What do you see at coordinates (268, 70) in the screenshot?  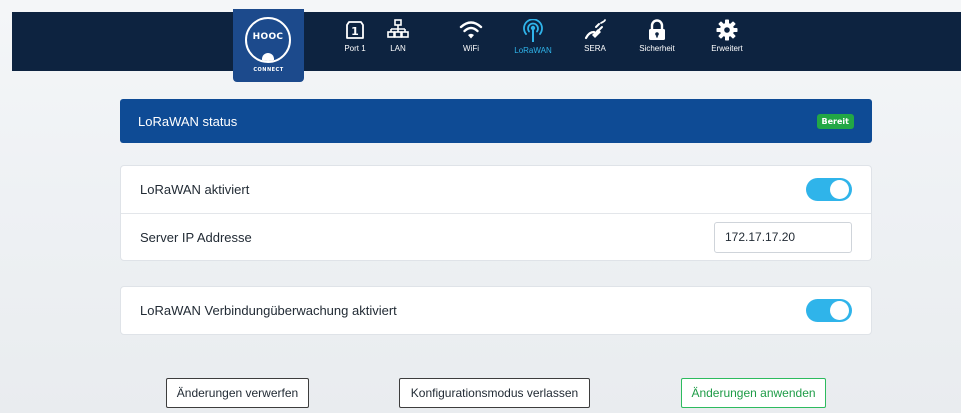 I see `logo-subtext: CONNECT` at bounding box center [268, 70].